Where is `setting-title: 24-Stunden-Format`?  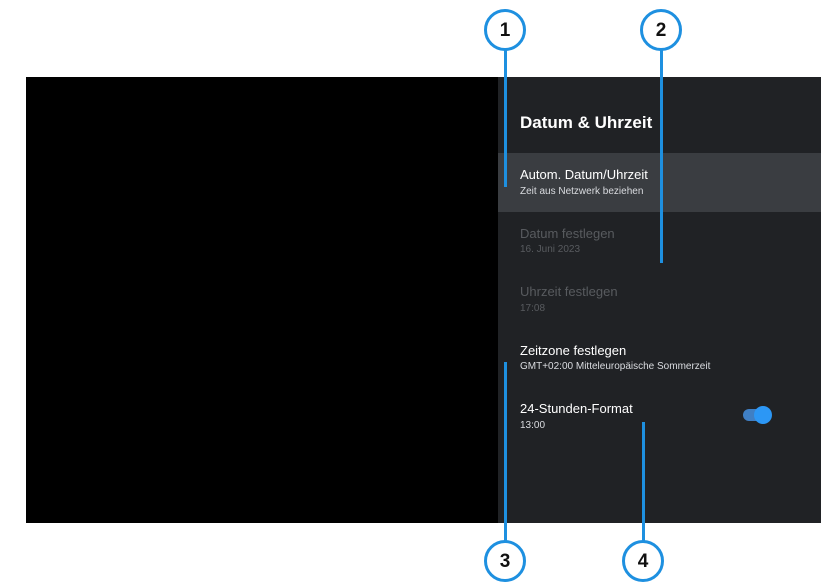 setting-title: 24-Stunden-Format is located at coordinates (576, 408).